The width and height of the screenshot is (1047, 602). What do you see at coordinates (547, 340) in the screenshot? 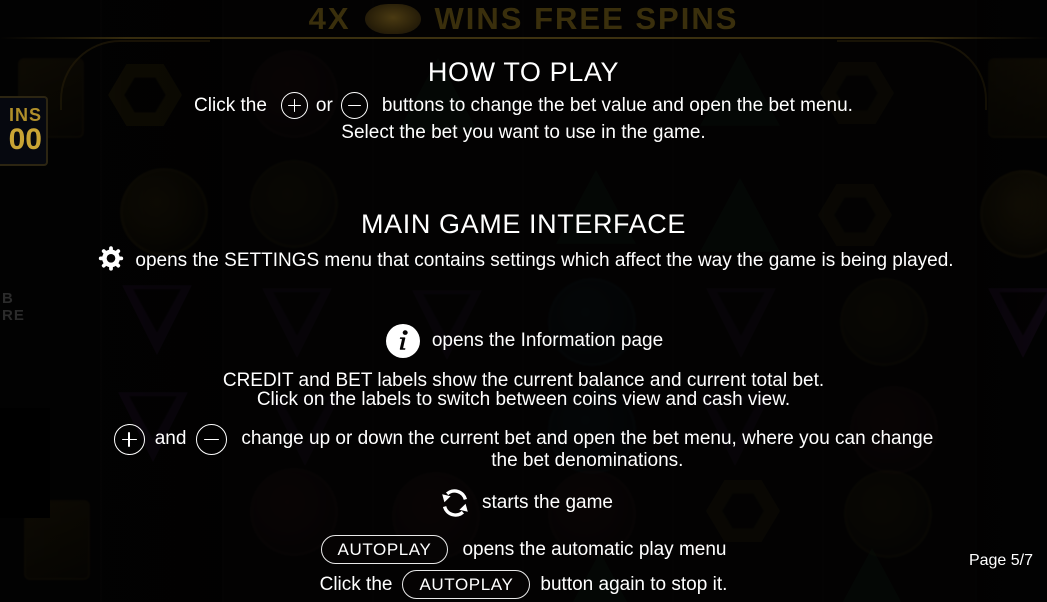
I see `info-description: opens the Information page` at bounding box center [547, 340].